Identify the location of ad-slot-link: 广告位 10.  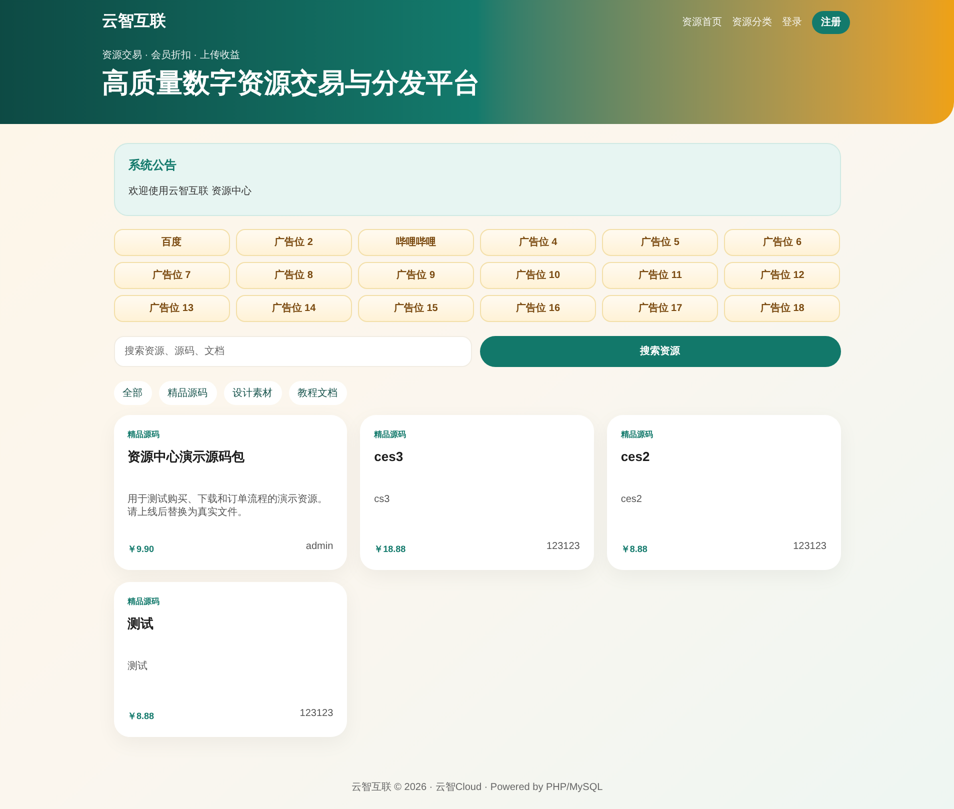
(538, 275).